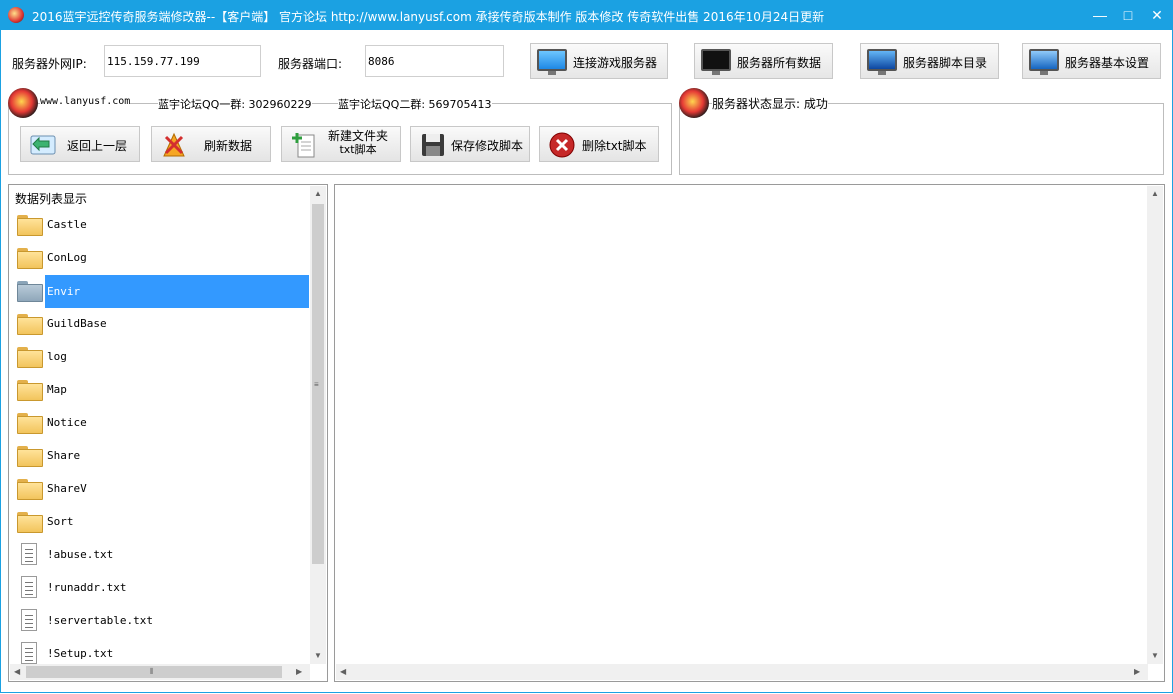 The image size is (1173, 694). I want to click on horizontal-scrollbar: ◀ ⦀ ▶, so click(160, 672).